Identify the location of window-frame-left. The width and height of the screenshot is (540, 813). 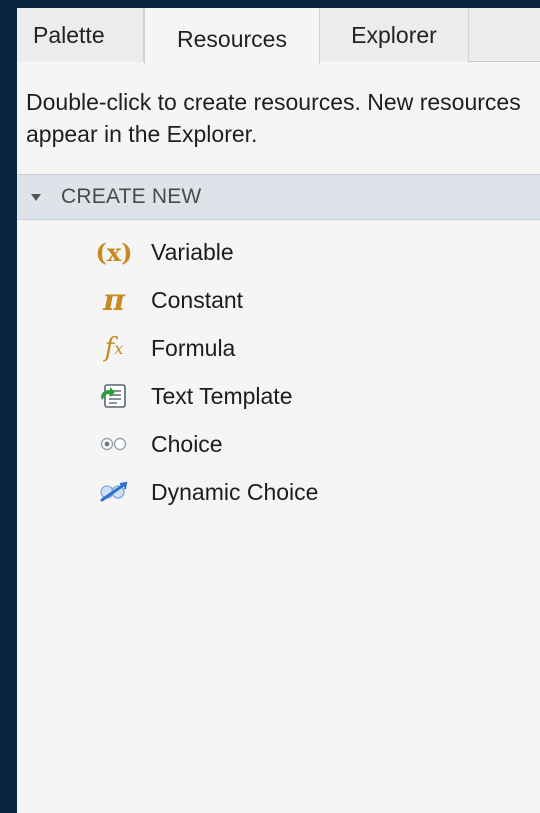
(8, 406).